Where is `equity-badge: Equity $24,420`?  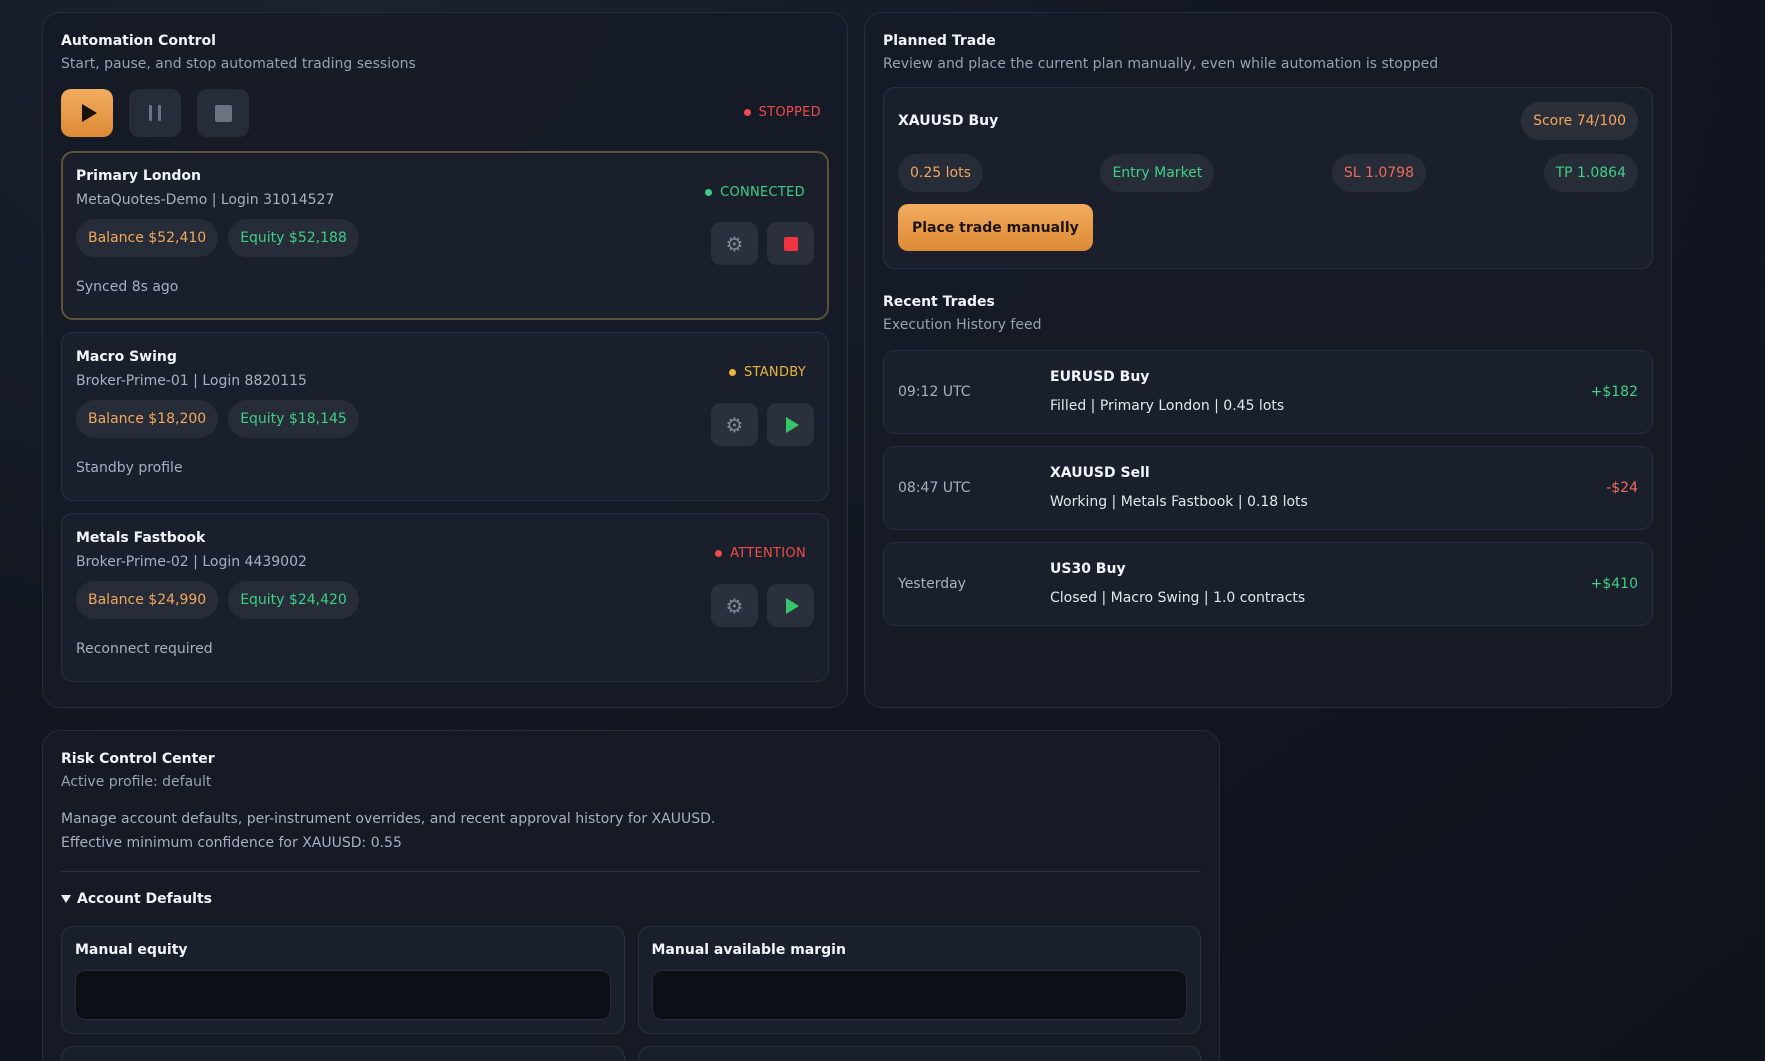 equity-badge: Equity $24,420 is located at coordinates (293, 600).